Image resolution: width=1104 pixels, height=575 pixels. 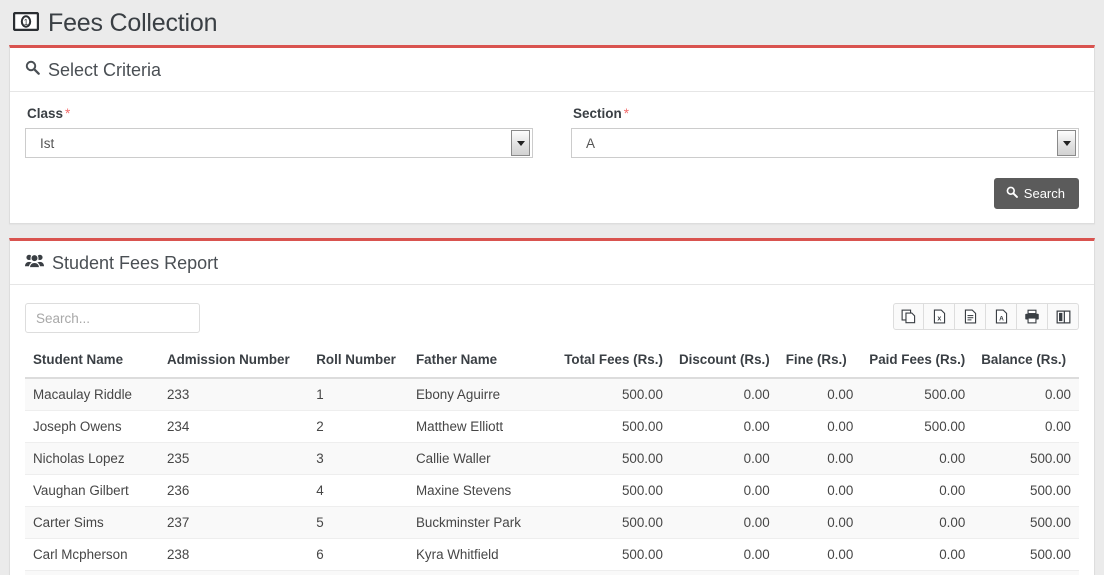 I want to click on svg-text: 1, so click(x=26, y=22).